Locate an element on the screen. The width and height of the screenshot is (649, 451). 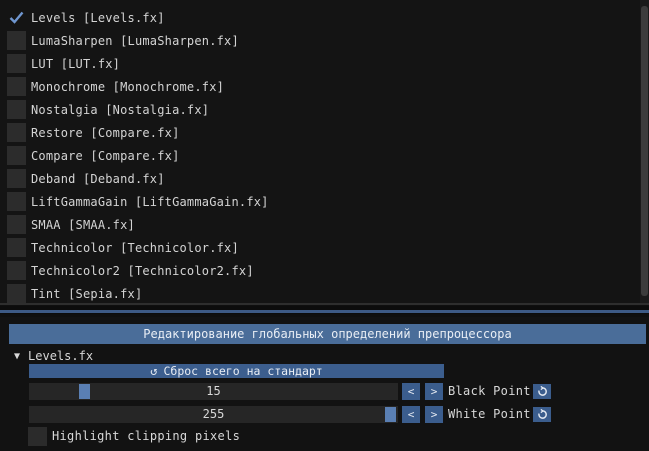
technique-item: Restore [Compare.fx] is located at coordinates (320, 132).